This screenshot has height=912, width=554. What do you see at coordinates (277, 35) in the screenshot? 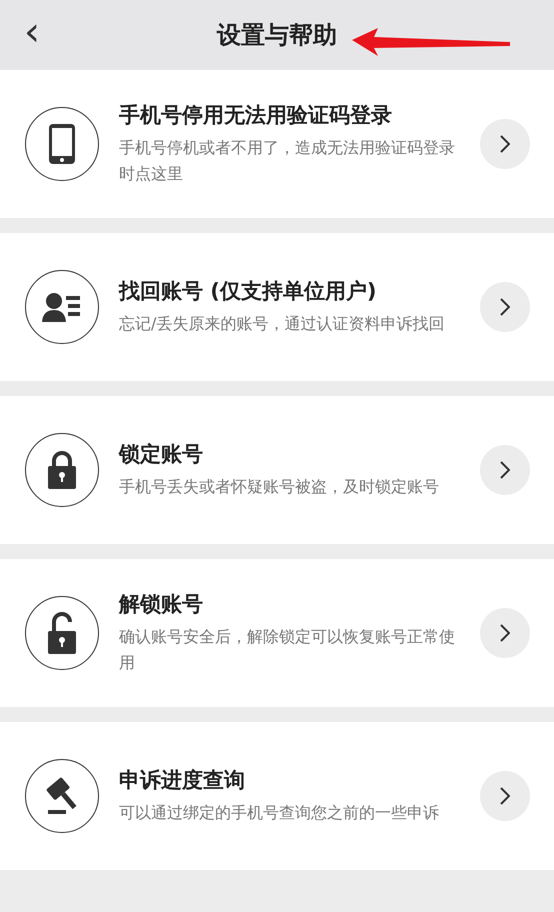
I see `page-title: 设置与帮助` at bounding box center [277, 35].